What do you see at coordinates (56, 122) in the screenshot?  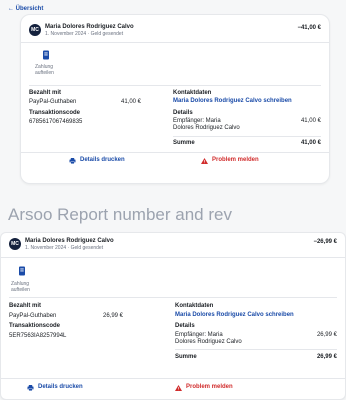 I see `transaction-code: 6785617067469835` at bounding box center [56, 122].